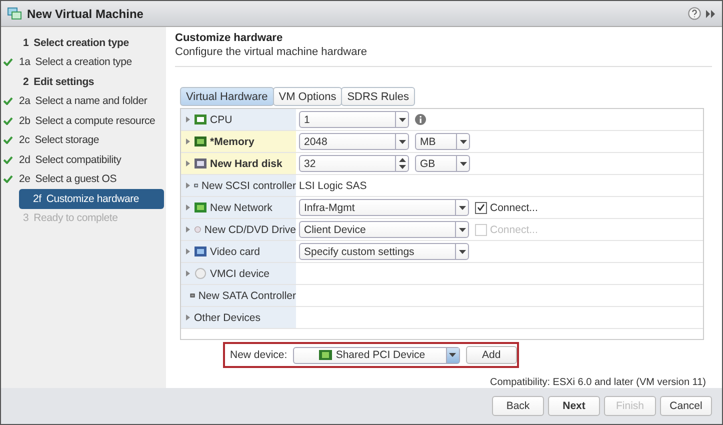 Image resolution: width=723 pixels, height=425 pixels. What do you see at coordinates (227, 96) in the screenshot?
I see `tab: Virtual Hardware` at bounding box center [227, 96].